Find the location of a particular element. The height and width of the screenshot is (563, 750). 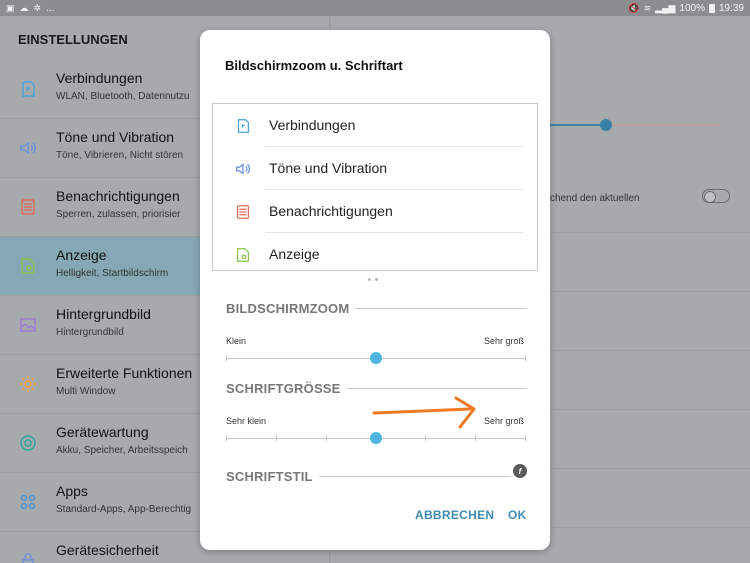

zoom-heading: BILDSCHIRMZOOM is located at coordinates (376, 308).